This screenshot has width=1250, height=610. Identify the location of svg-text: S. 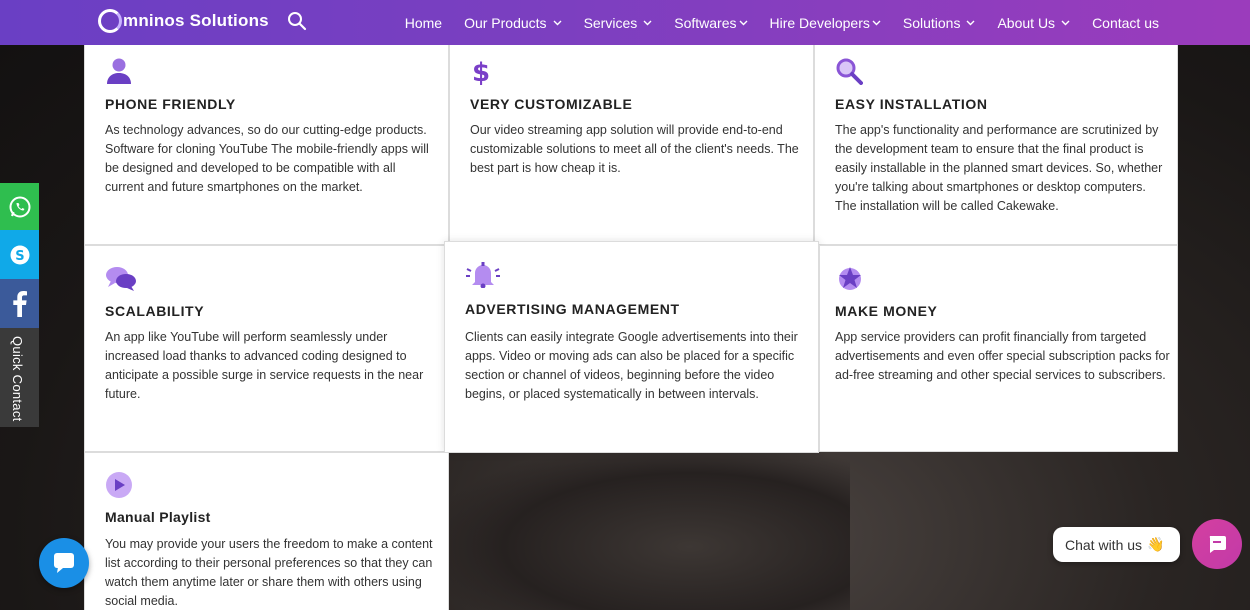
(19, 256).